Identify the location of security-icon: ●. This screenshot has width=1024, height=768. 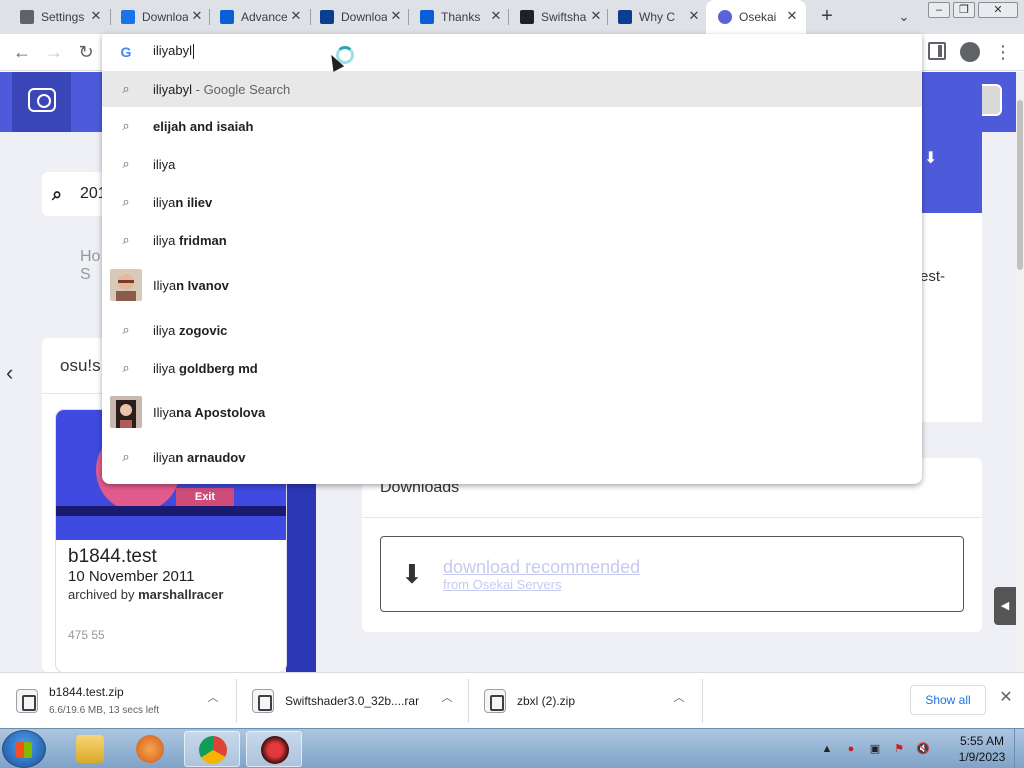
(851, 749).